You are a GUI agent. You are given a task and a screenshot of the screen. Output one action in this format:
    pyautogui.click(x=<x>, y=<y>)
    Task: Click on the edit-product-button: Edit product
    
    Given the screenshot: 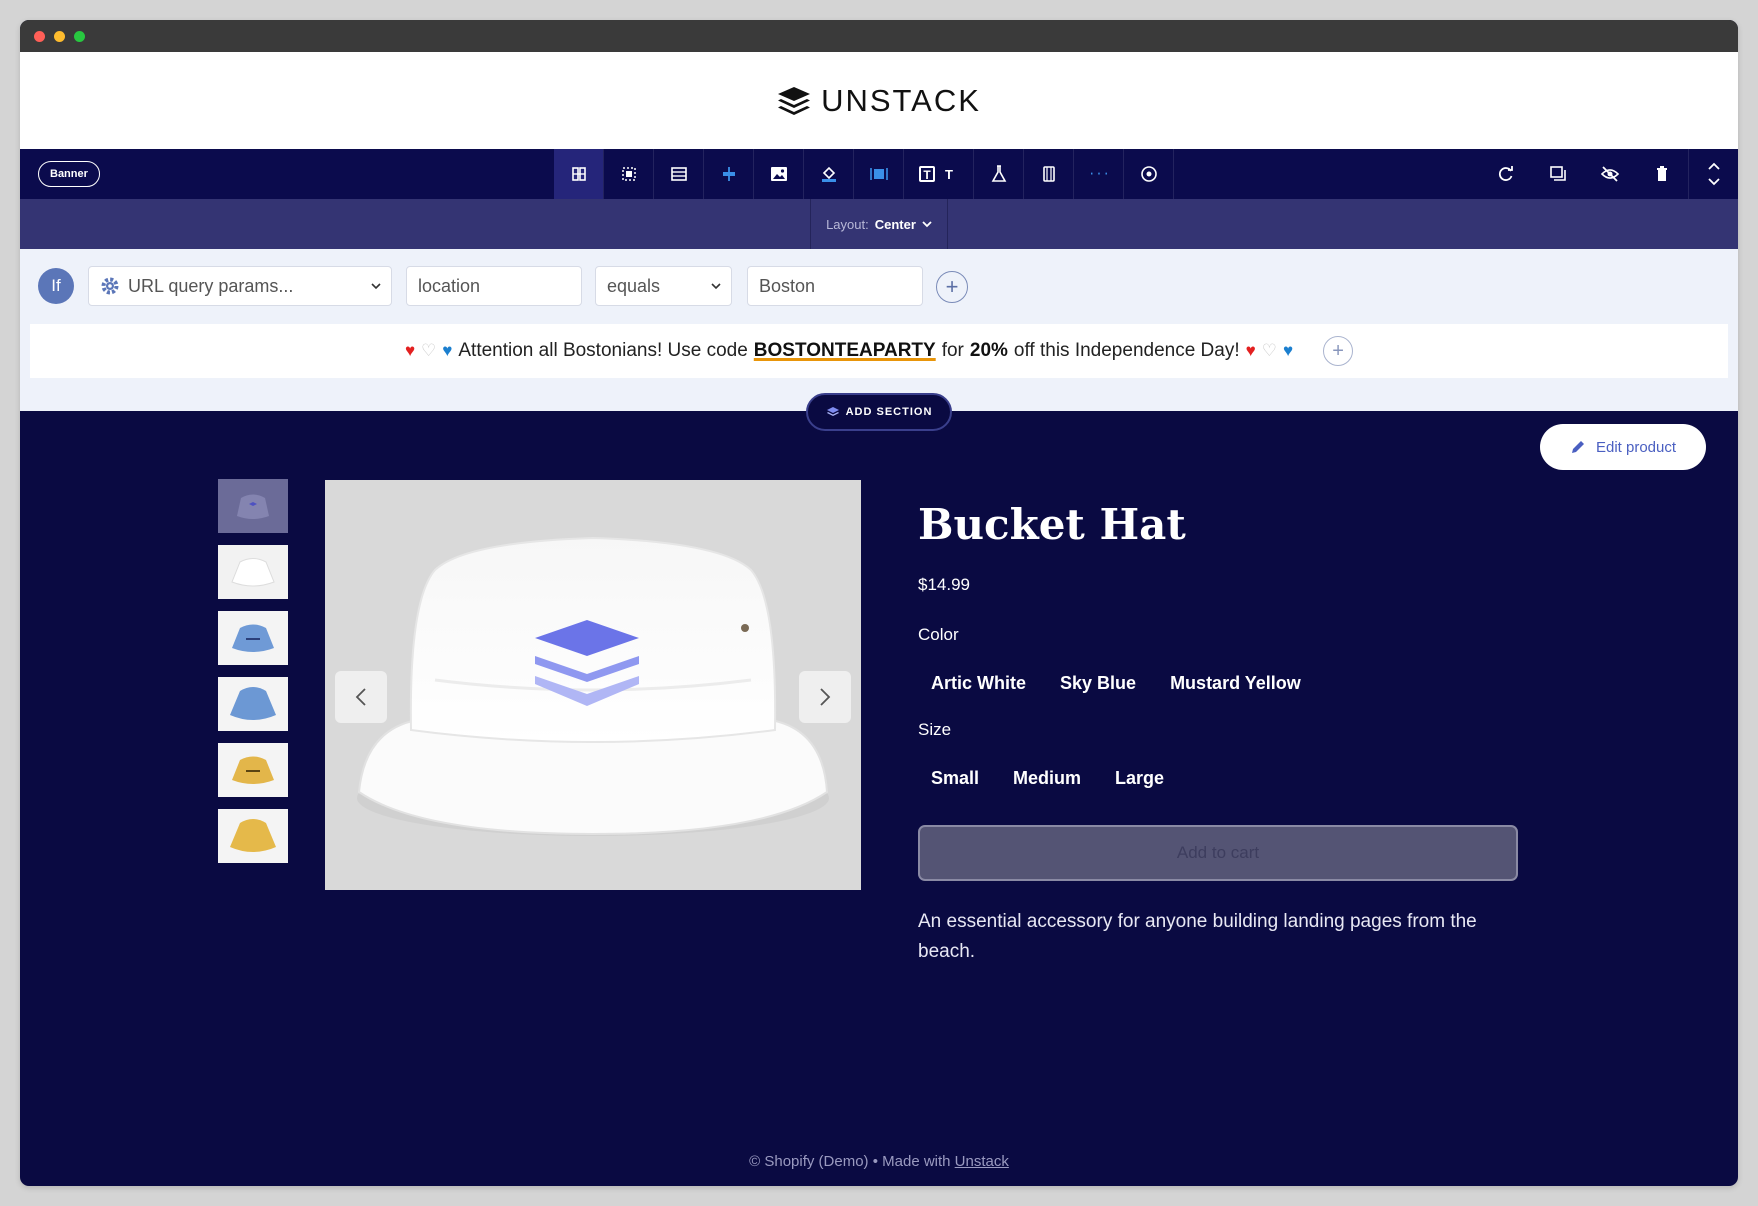 What is the action you would take?
    pyautogui.click(x=1623, y=447)
    